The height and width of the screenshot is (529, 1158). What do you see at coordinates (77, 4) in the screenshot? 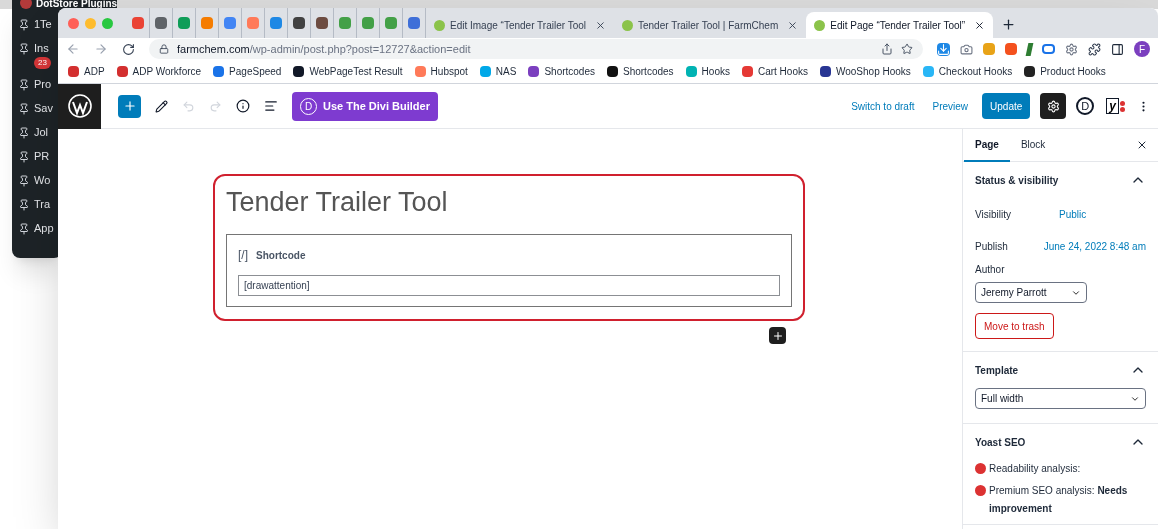
I see `menu-heading: DotStore Plugins` at bounding box center [77, 4].